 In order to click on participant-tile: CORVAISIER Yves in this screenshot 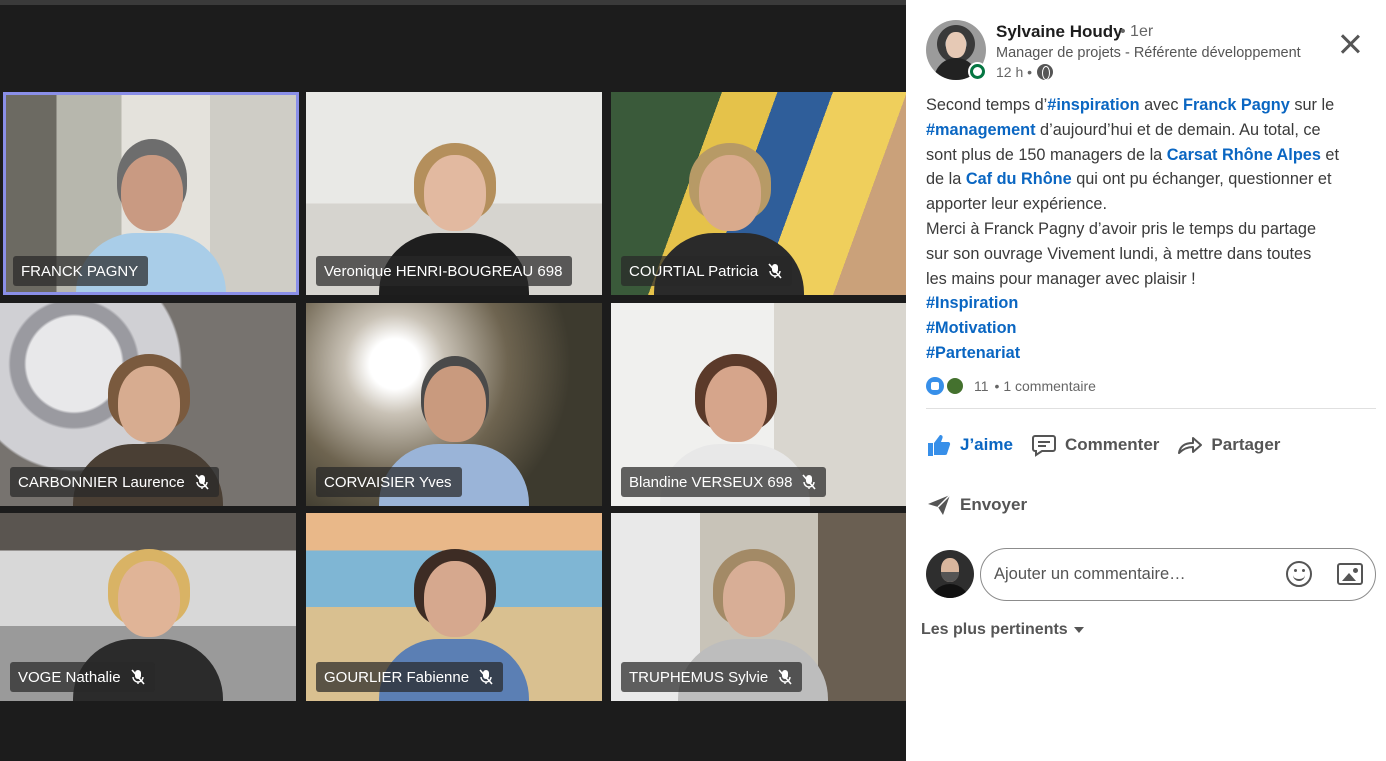, I will do `click(454, 404)`.